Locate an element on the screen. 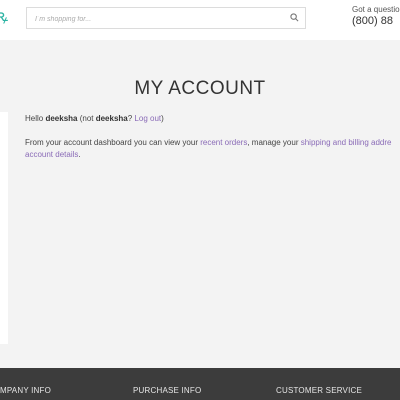 This screenshot has width=400, height=400. greeting-hello: Hello is located at coordinates (35, 118).